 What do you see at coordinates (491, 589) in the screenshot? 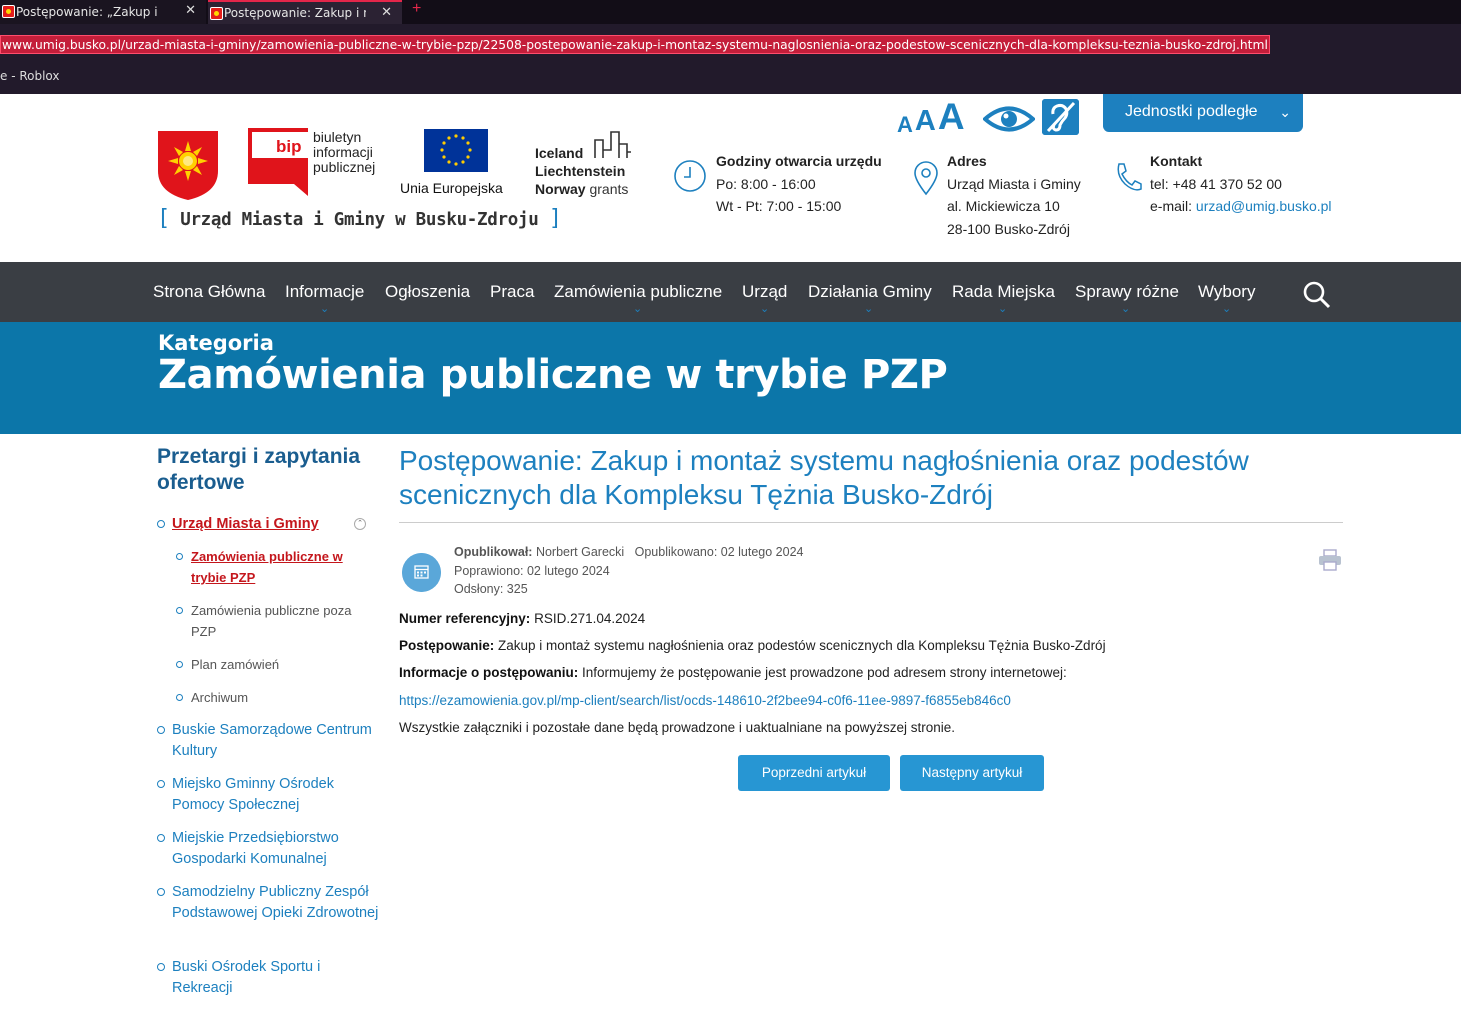
I see `hits-count: Odsłony: 325` at bounding box center [491, 589].